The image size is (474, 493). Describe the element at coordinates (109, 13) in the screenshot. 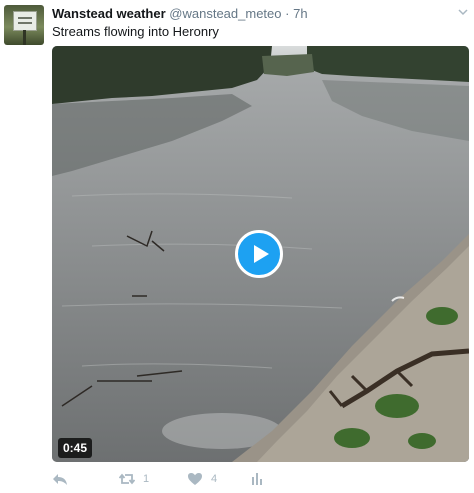

I see `display-name: Wanstead weather` at that location.